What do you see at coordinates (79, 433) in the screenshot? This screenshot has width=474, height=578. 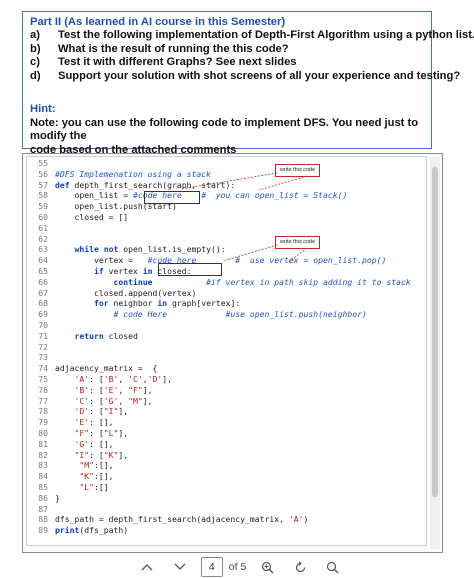 I see `code-line: 80 "F": ["L"],` at bounding box center [79, 433].